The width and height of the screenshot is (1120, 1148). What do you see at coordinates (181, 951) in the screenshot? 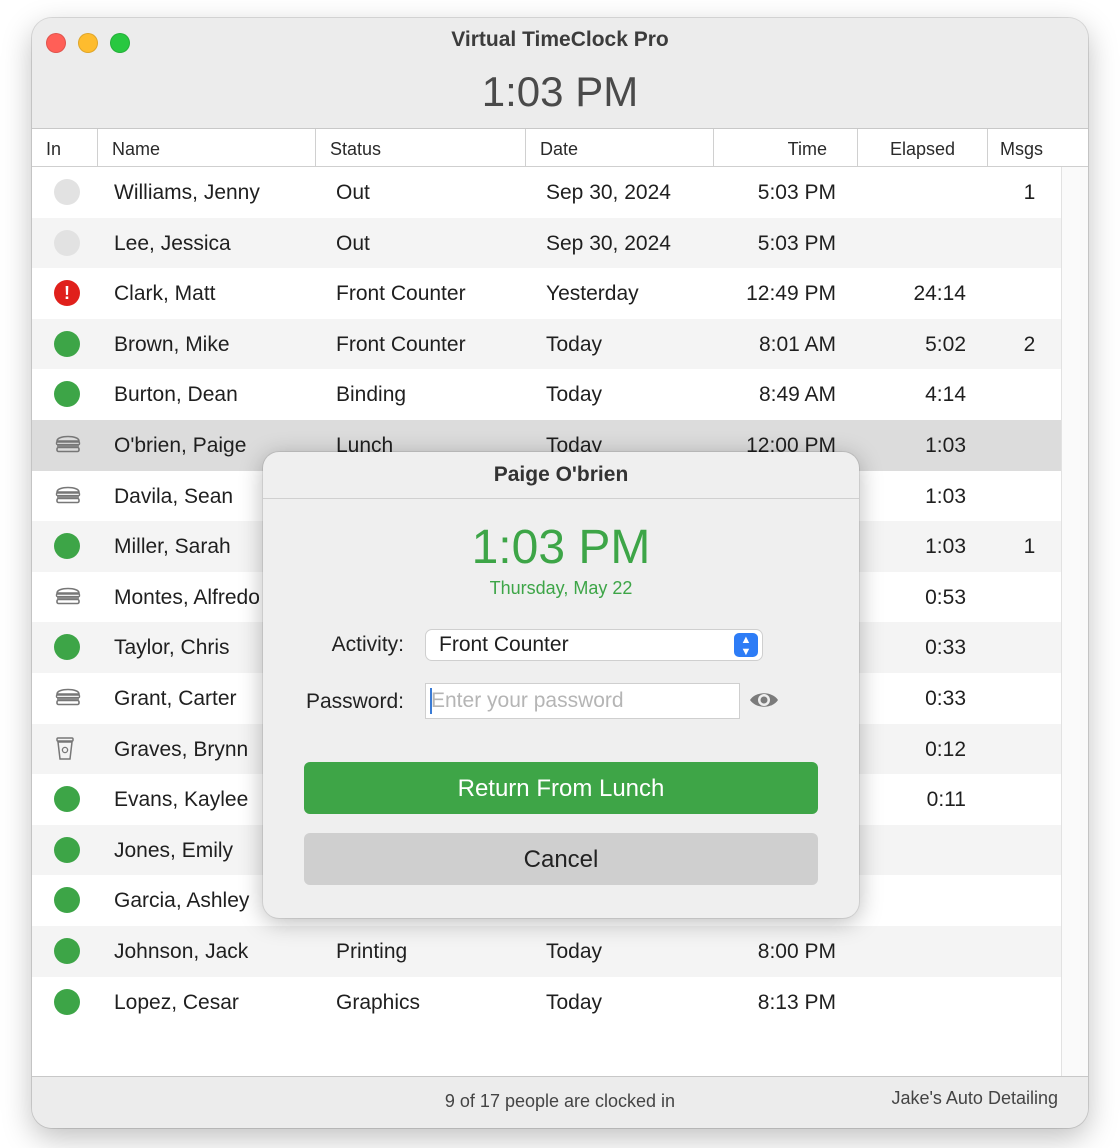
I see `employee-name: Johnson, Jack` at bounding box center [181, 951].